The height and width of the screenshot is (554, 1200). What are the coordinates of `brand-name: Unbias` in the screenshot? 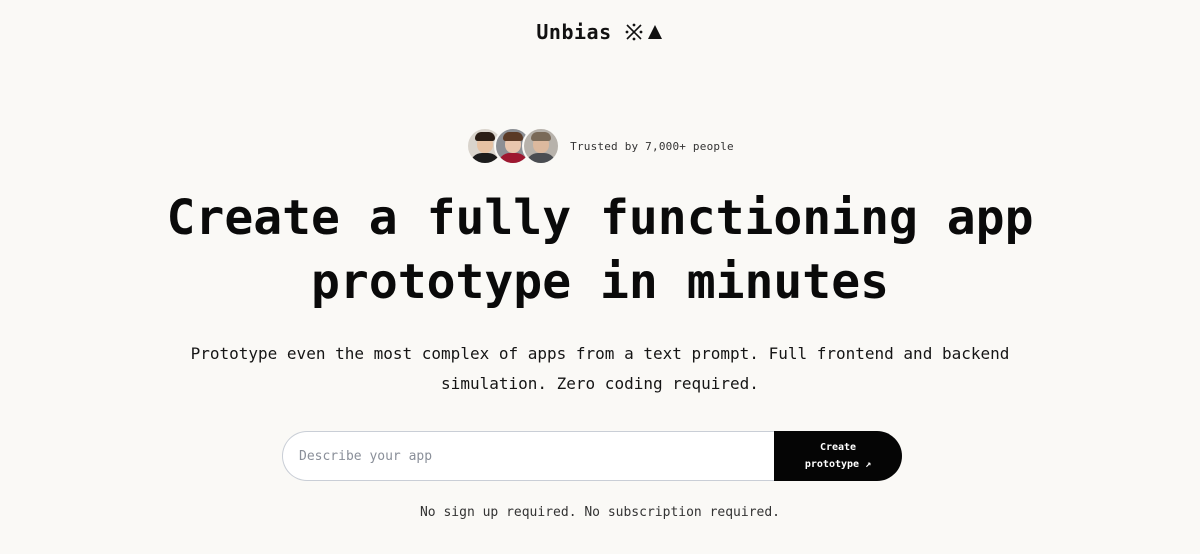 It's located at (573, 32).